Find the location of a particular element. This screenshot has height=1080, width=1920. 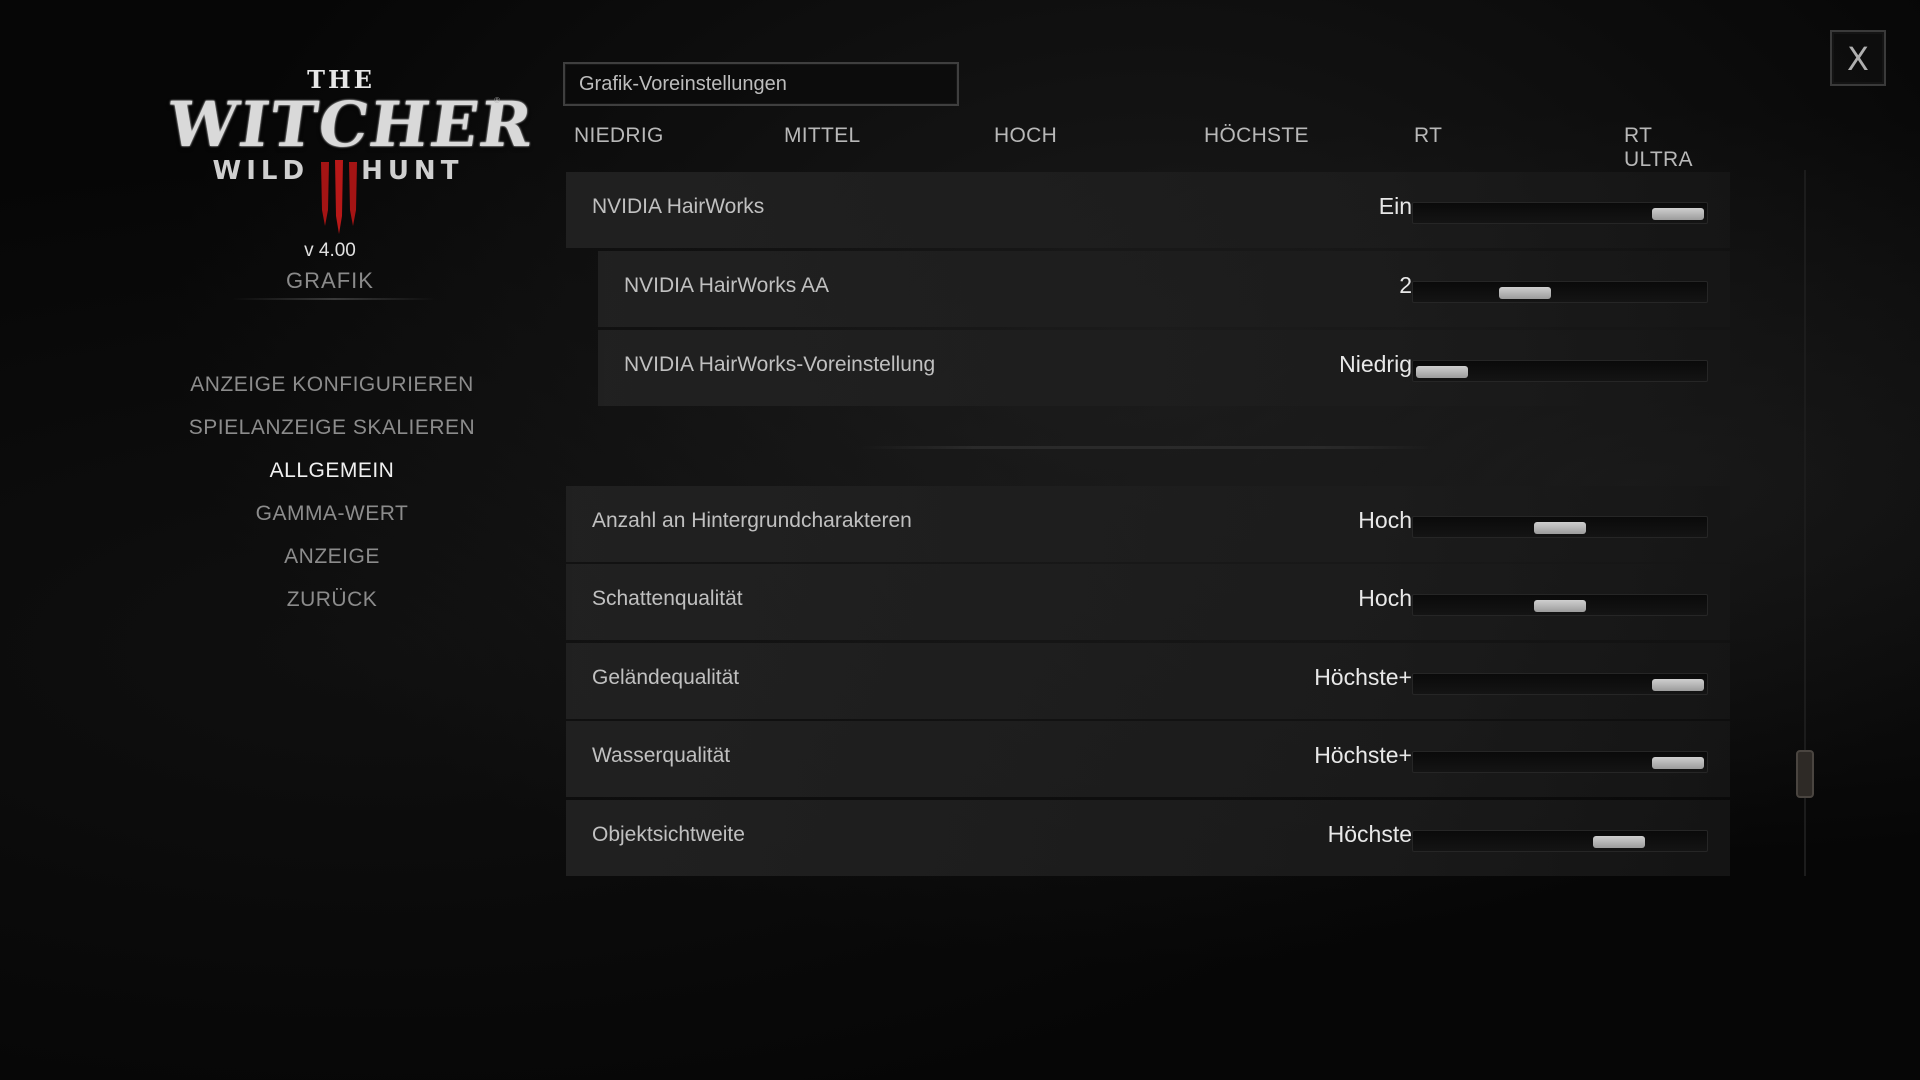

menu-item-spielanzeige-skalieren: SPIELANZEIGE SKALIEREN is located at coordinates (332, 432).